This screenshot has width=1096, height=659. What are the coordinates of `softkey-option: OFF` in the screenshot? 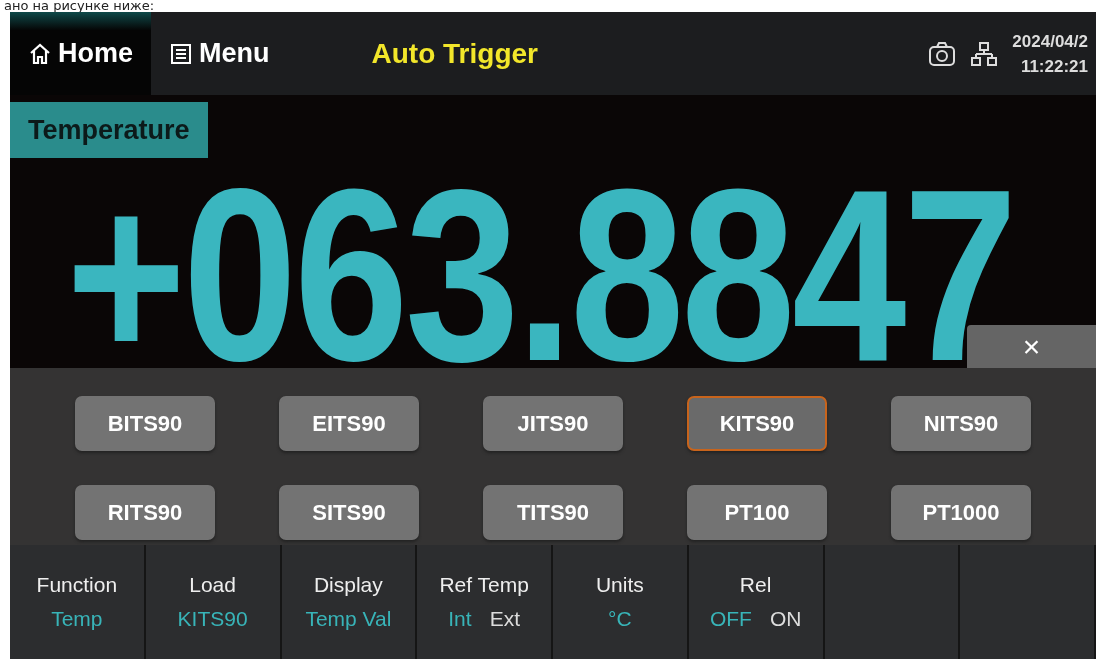 It's located at (730, 619).